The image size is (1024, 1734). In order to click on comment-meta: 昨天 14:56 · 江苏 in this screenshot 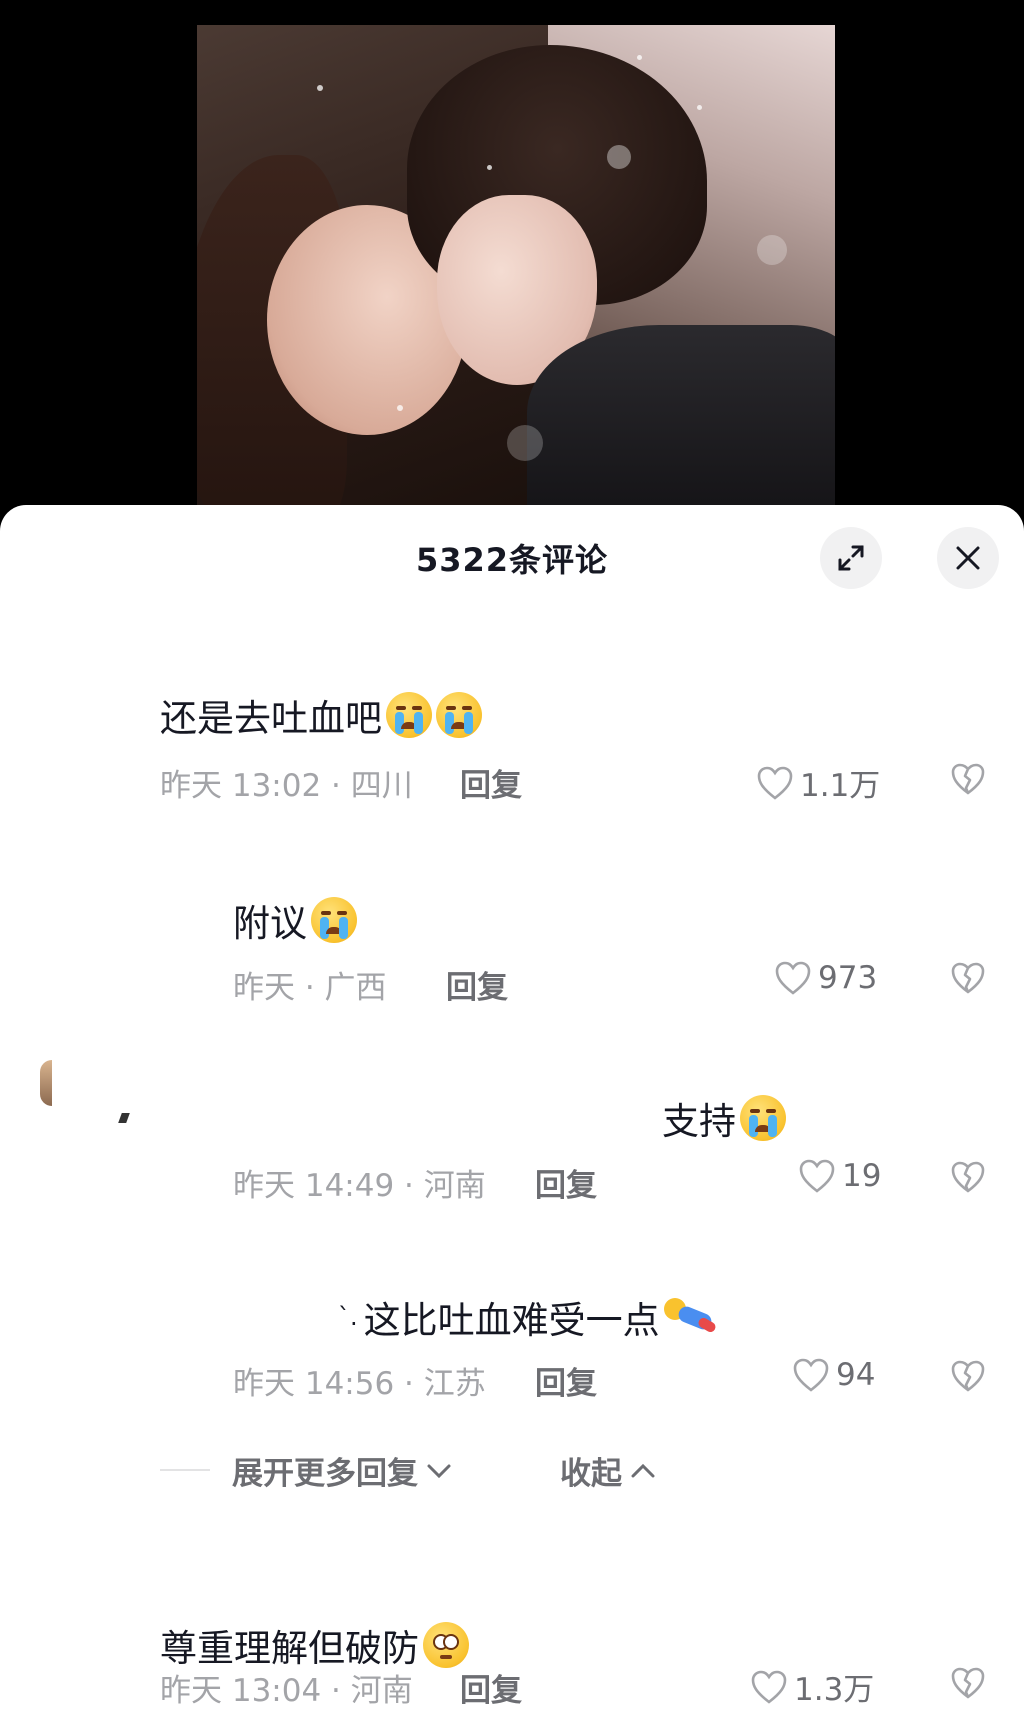, I will do `click(359, 1384)`.